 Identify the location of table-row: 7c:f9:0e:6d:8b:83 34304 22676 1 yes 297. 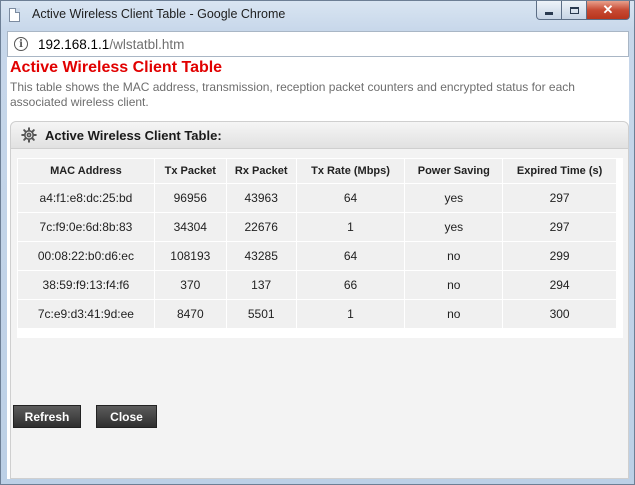
(317, 227).